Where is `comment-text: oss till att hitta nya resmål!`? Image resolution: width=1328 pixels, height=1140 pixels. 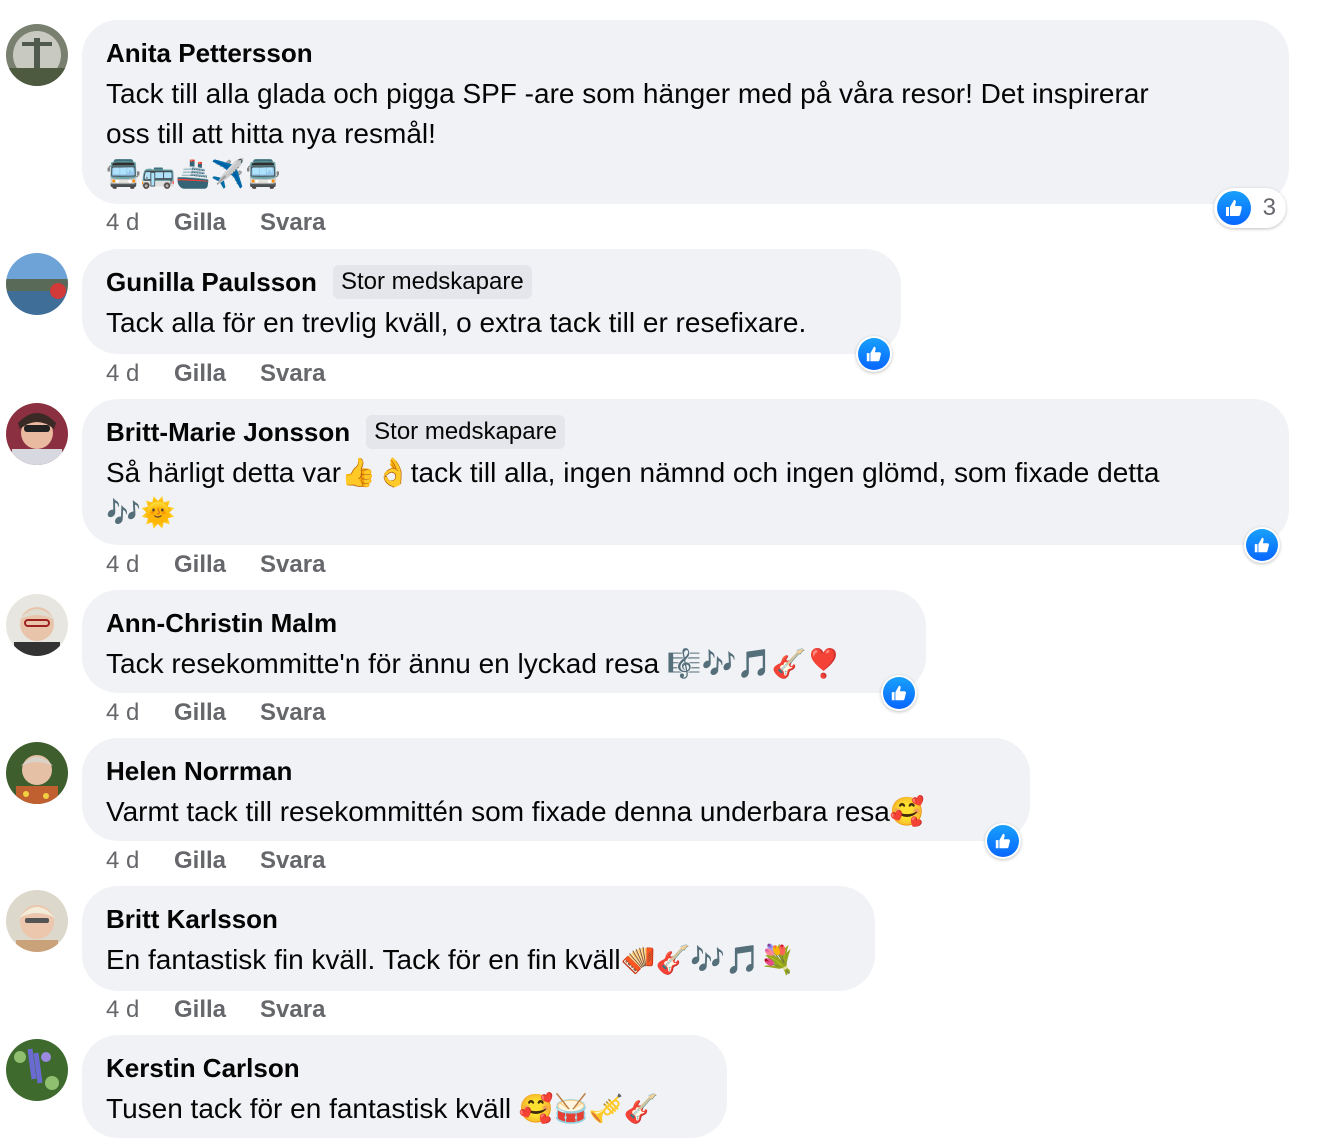 comment-text: oss till att hitta nya resmål! is located at coordinates (271, 133).